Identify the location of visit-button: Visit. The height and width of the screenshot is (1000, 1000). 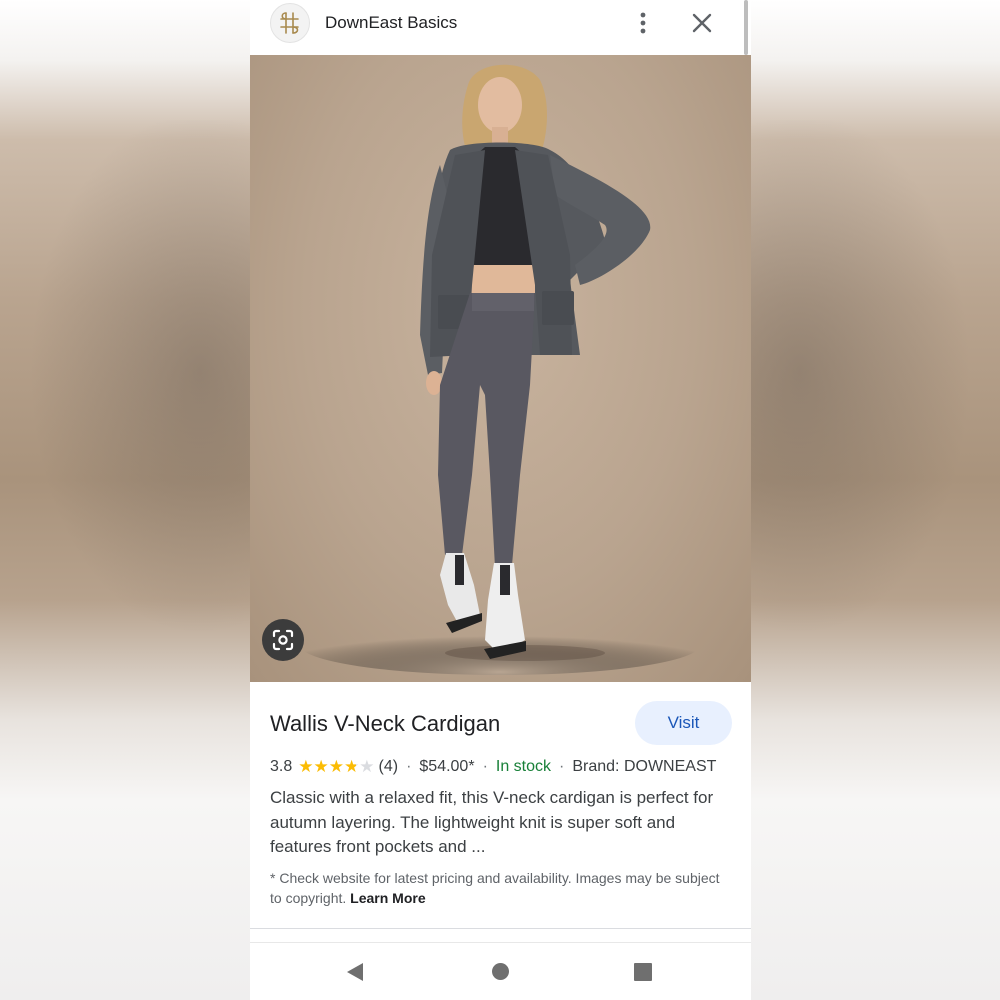
(683, 723).